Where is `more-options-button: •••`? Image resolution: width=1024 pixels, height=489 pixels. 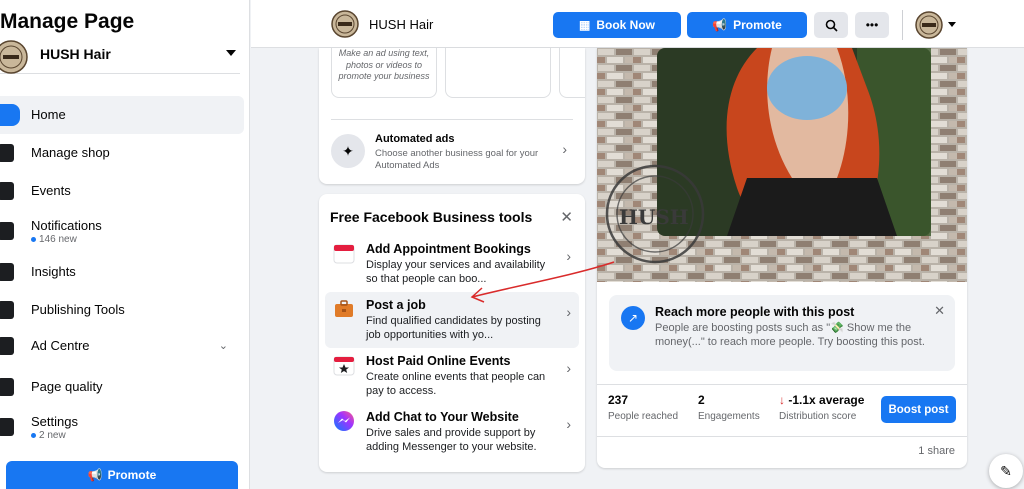
more-options-button: ••• is located at coordinates (872, 25).